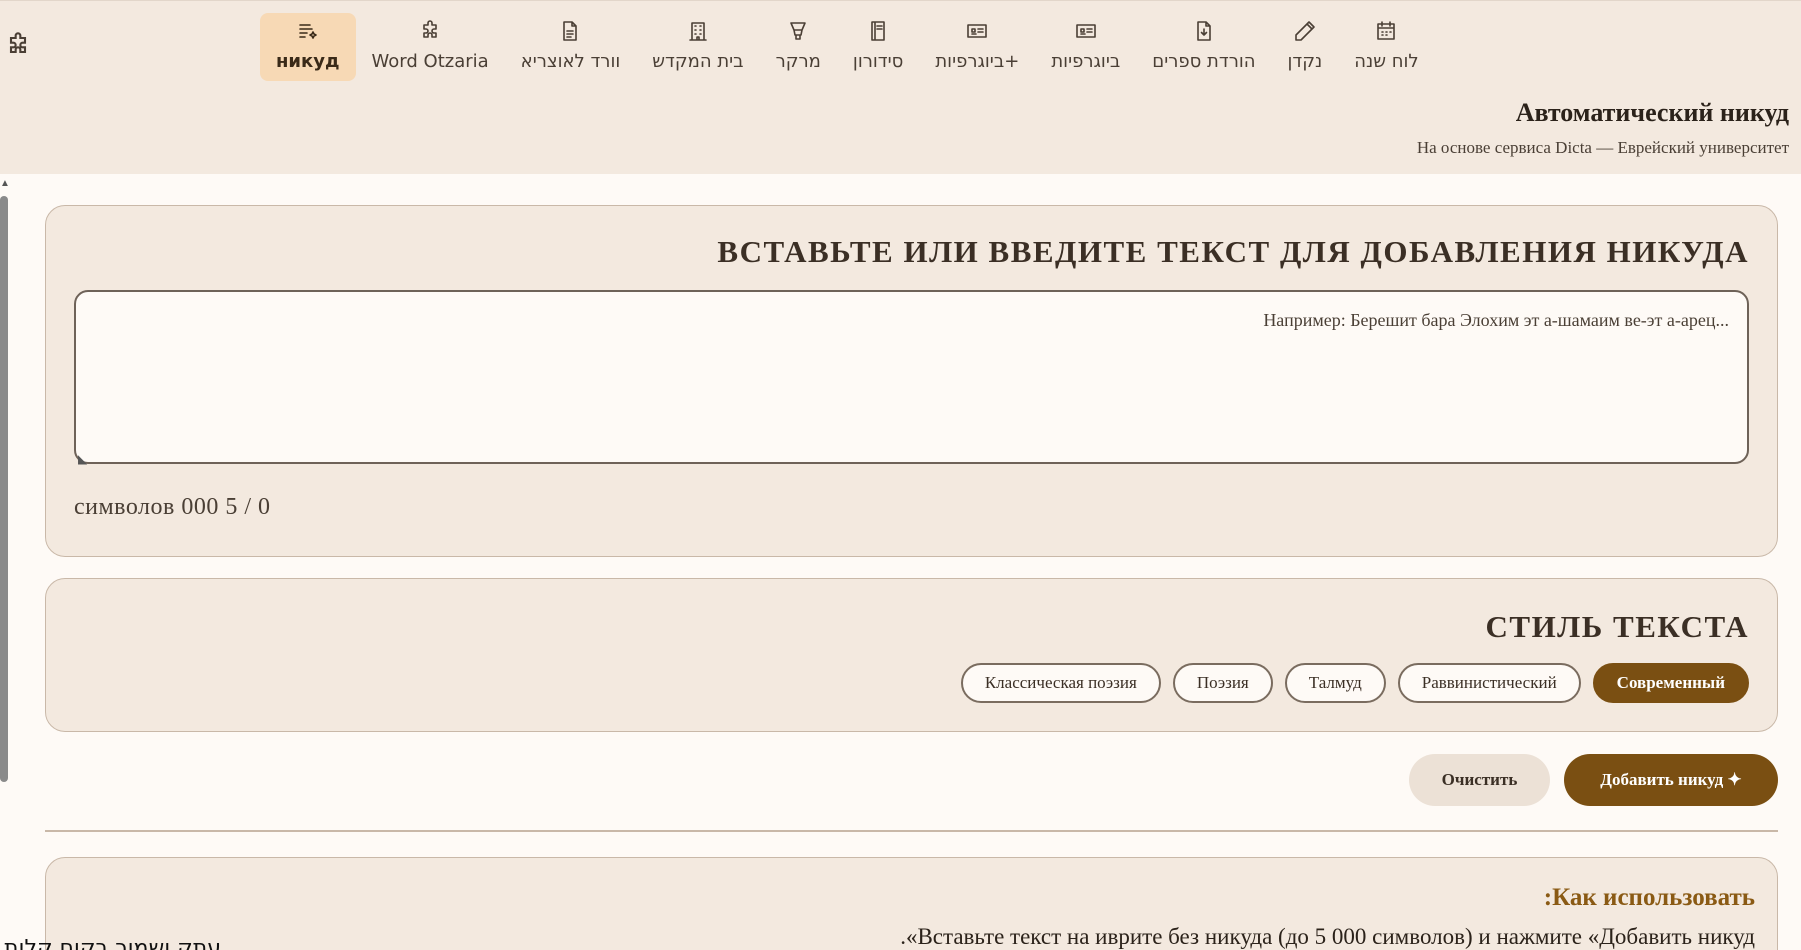 This screenshot has width=1801, height=950. Describe the element at coordinates (4, 489) in the screenshot. I see `scrollbar-thumb` at that location.